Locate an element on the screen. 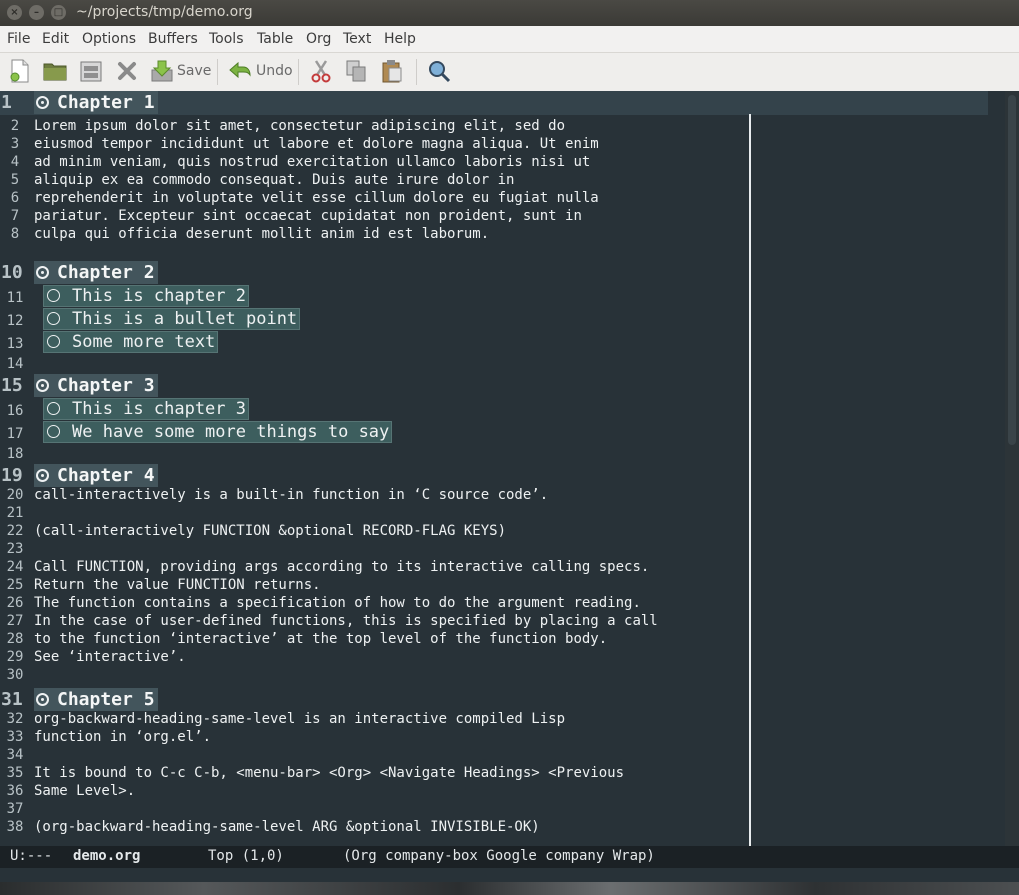 The width and height of the screenshot is (1019, 895). line-number: 26 is located at coordinates (15, 603).